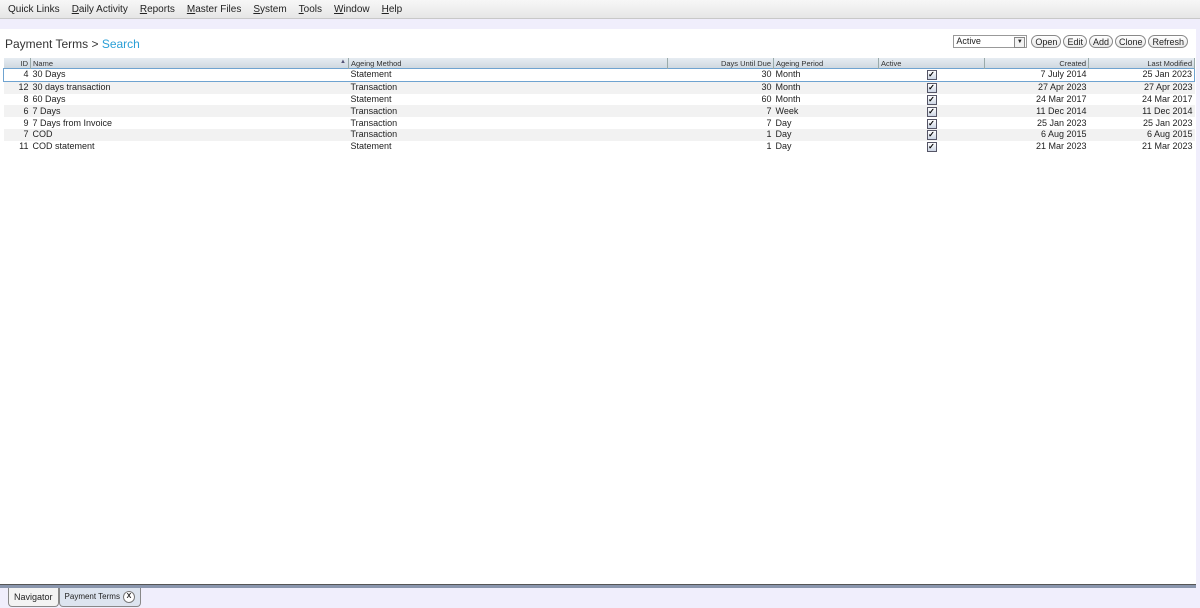 This screenshot has width=1200, height=608. What do you see at coordinates (120, 44) in the screenshot?
I see `breadcrumb-current: Search` at bounding box center [120, 44].